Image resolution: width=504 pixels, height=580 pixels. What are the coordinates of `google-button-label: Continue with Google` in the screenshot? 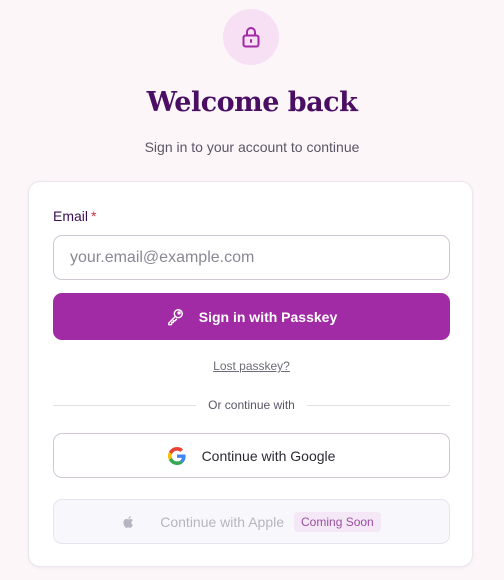 It's located at (268, 455).